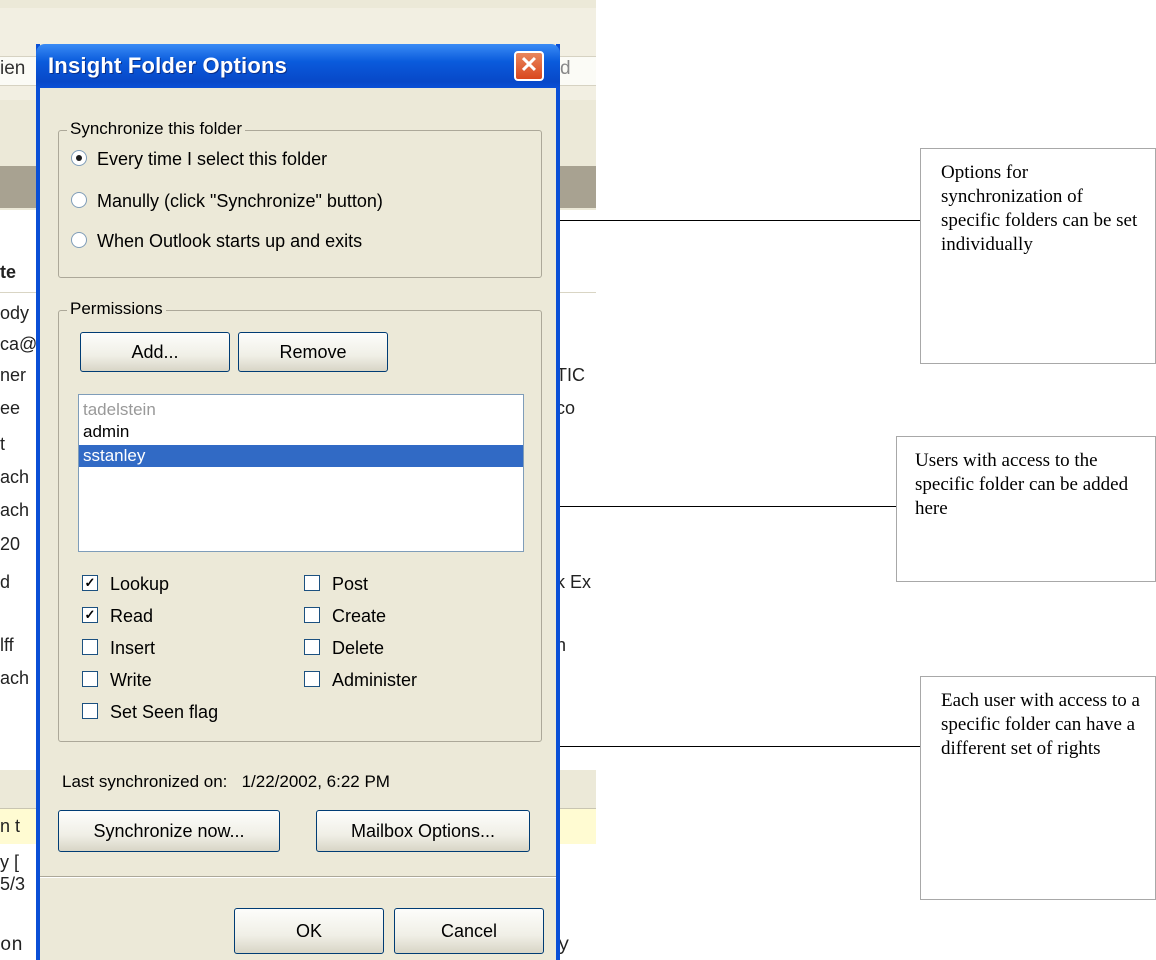 The width and height of the screenshot is (1156, 960). Describe the element at coordinates (13, 375) in the screenshot. I see `background-row: ner` at that location.